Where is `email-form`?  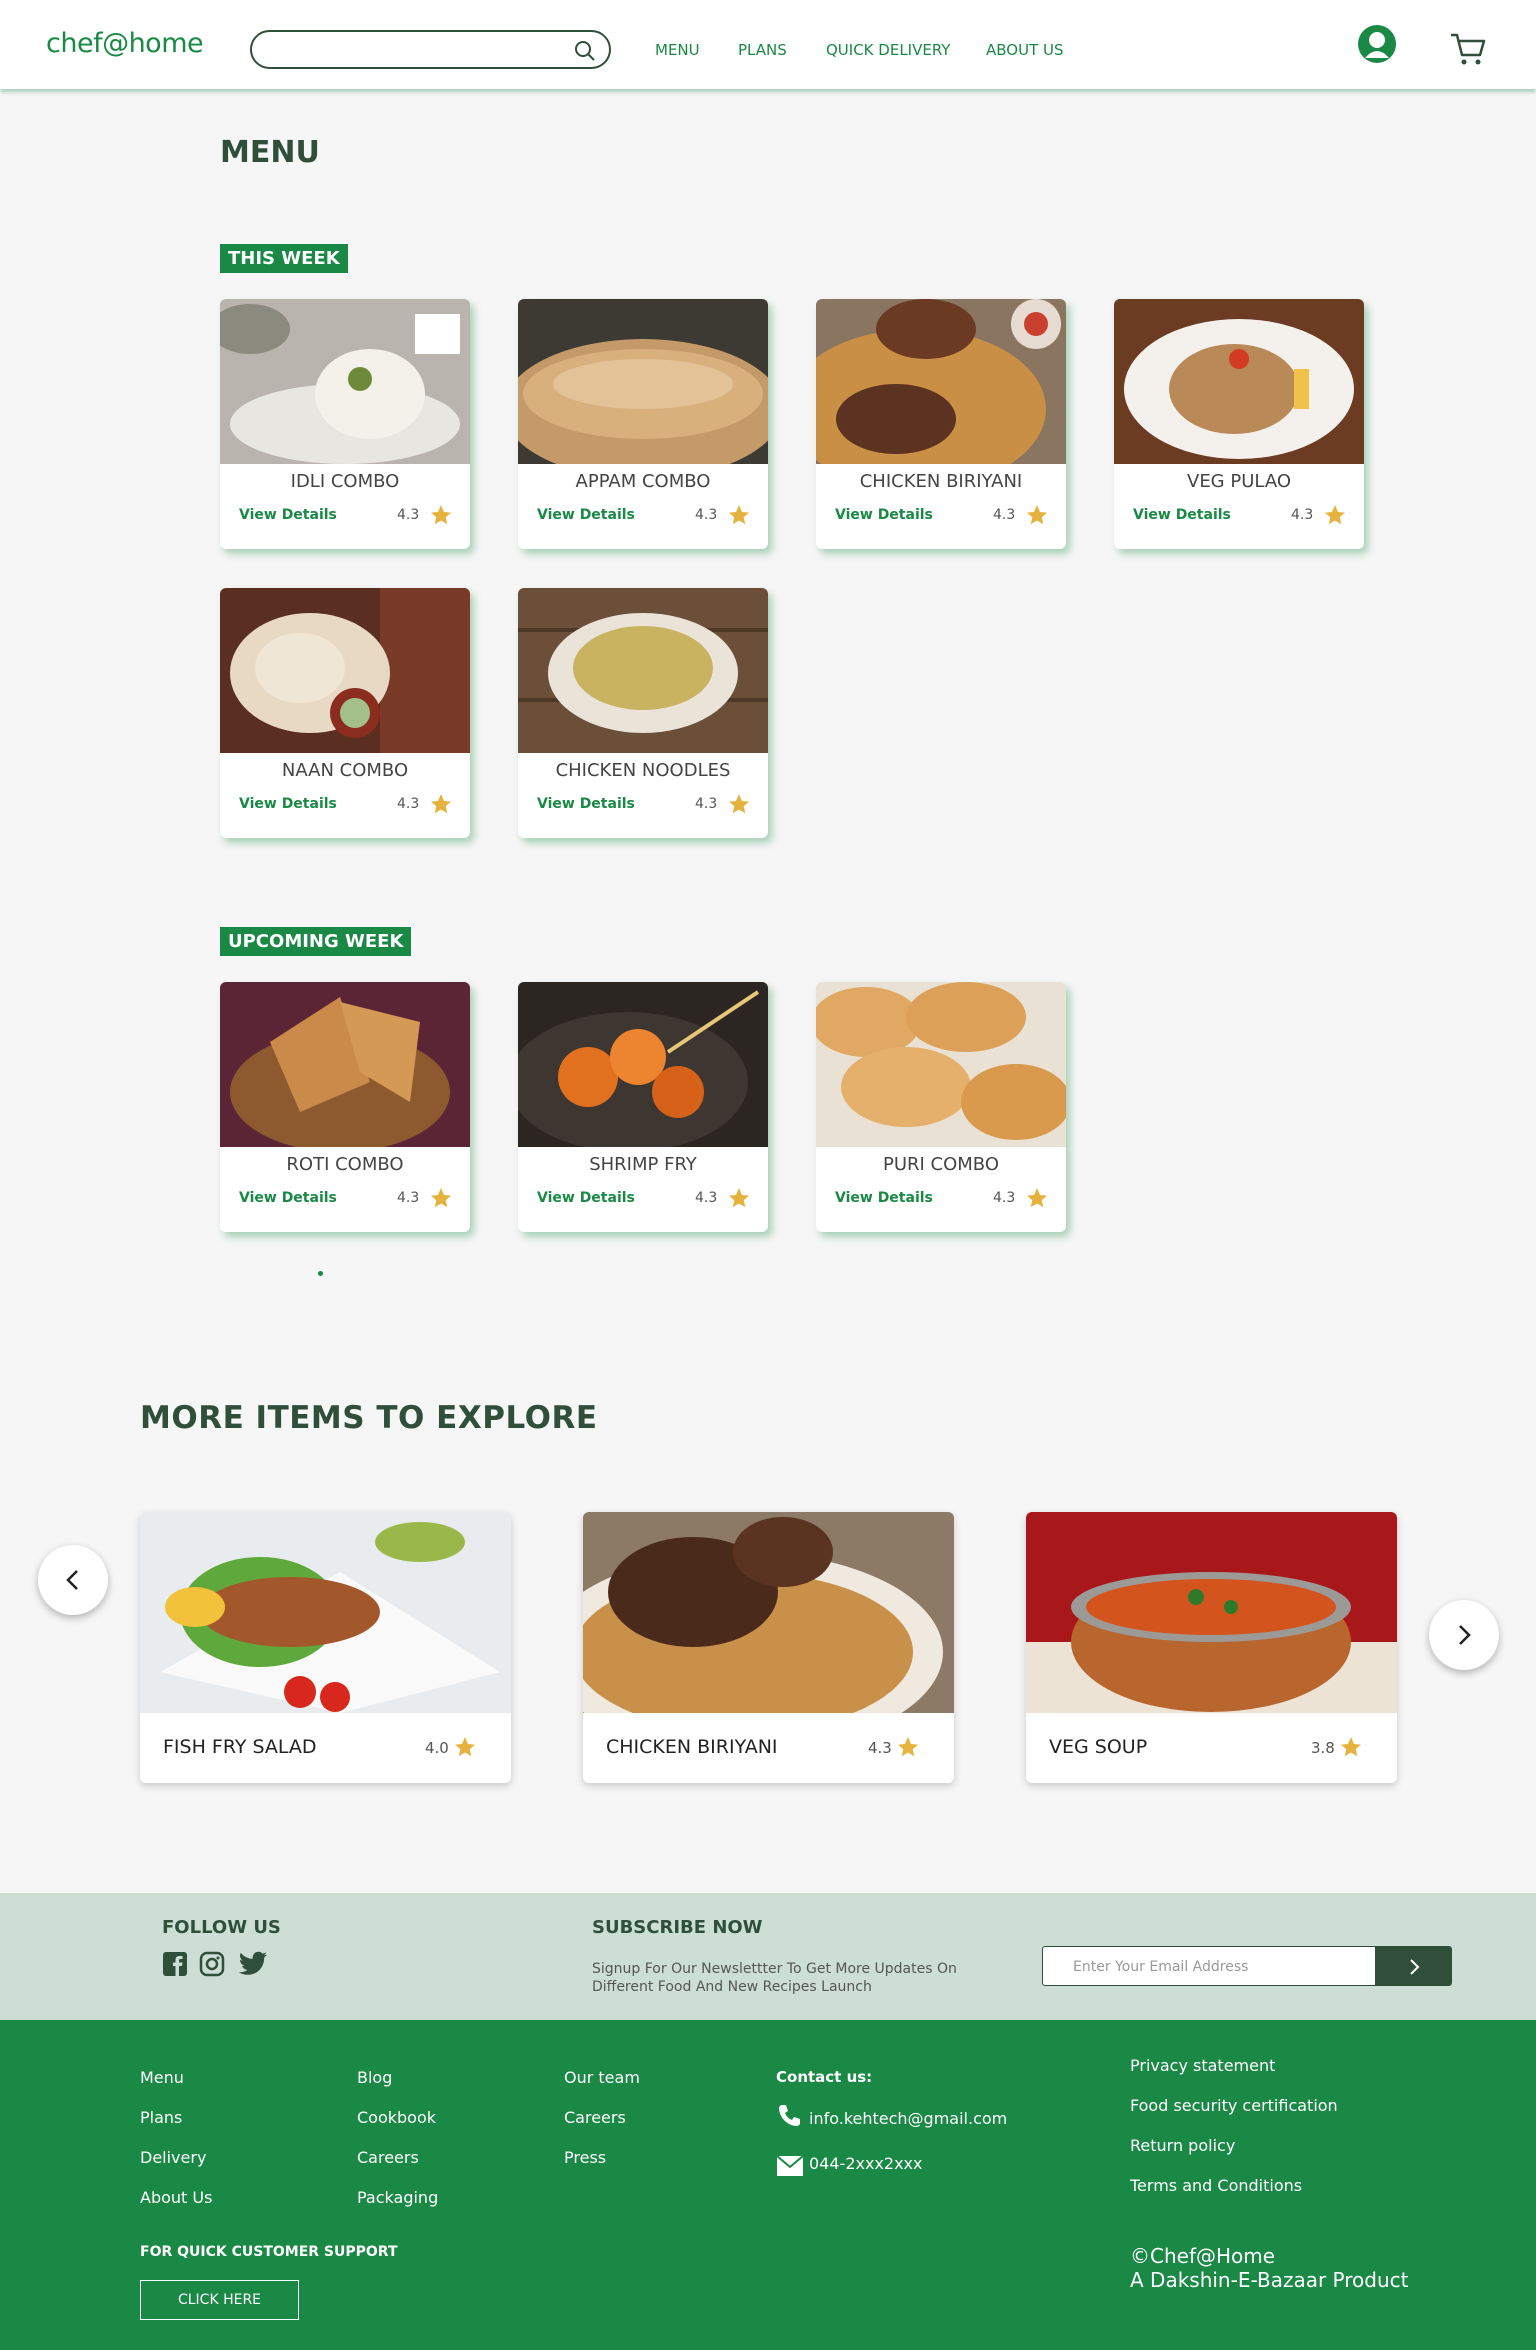 email-form is located at coordinates (1247, 1966).